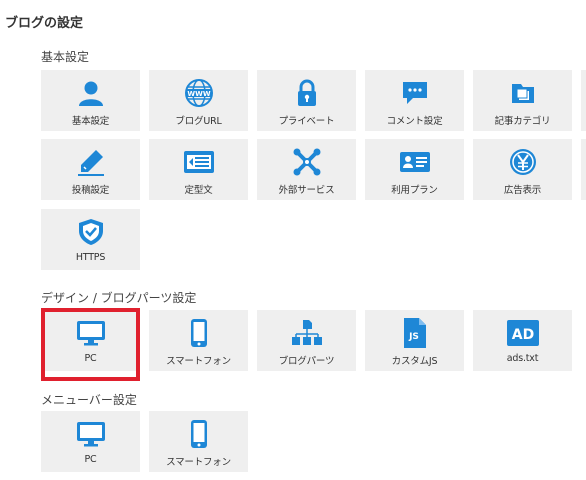  I want to click on tile-menubar-smartphone: スマートフォン, so click(198, 441).